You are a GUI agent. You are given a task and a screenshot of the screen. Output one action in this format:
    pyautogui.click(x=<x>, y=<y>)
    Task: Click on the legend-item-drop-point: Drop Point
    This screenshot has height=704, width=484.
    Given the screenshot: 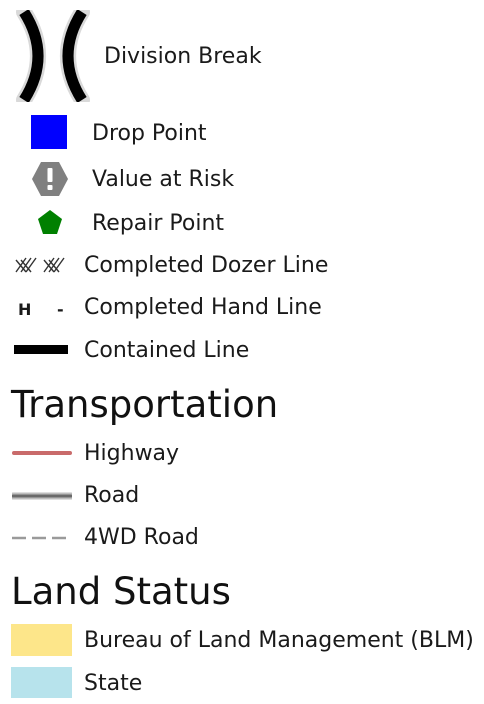 What is the action you would take?
    pyautogui.click(x=242, y=132)
    